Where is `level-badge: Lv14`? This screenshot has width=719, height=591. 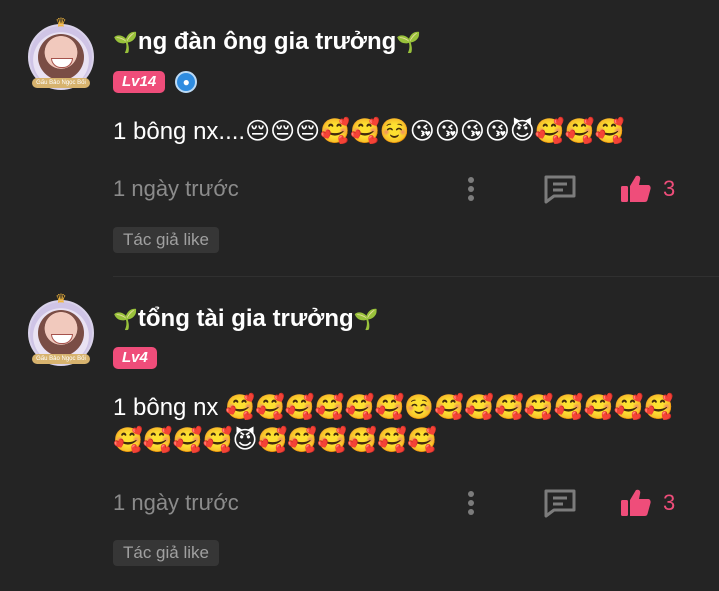 level-badge: Lv14 is located at coordinates (139, 82).